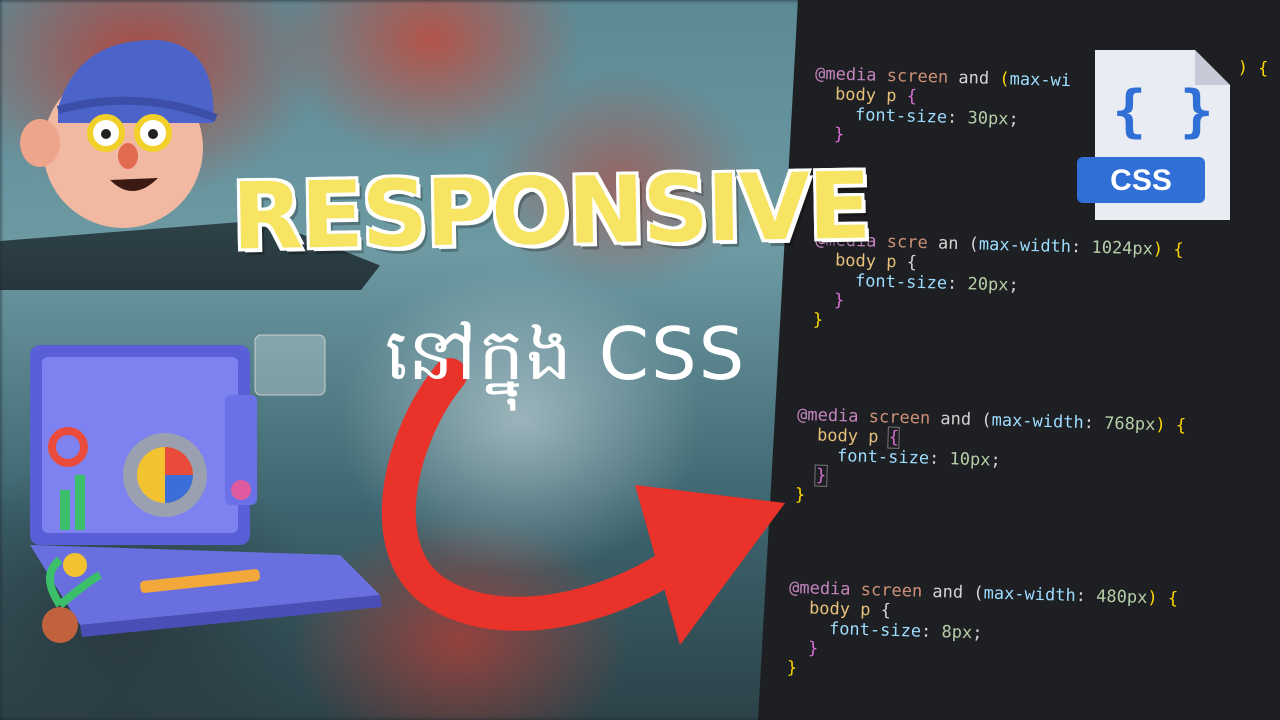 The height and width of the screenshot is (720, 1280). Describe the element at coordinates (988, 285) in the screenshot. I see `declaration-value: 20px` at that location.